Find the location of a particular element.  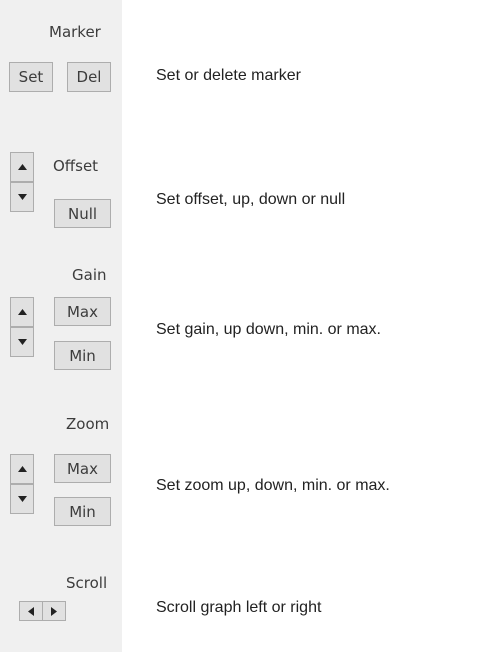

marker-delete-button: Del is located at coordinates (89, 77).